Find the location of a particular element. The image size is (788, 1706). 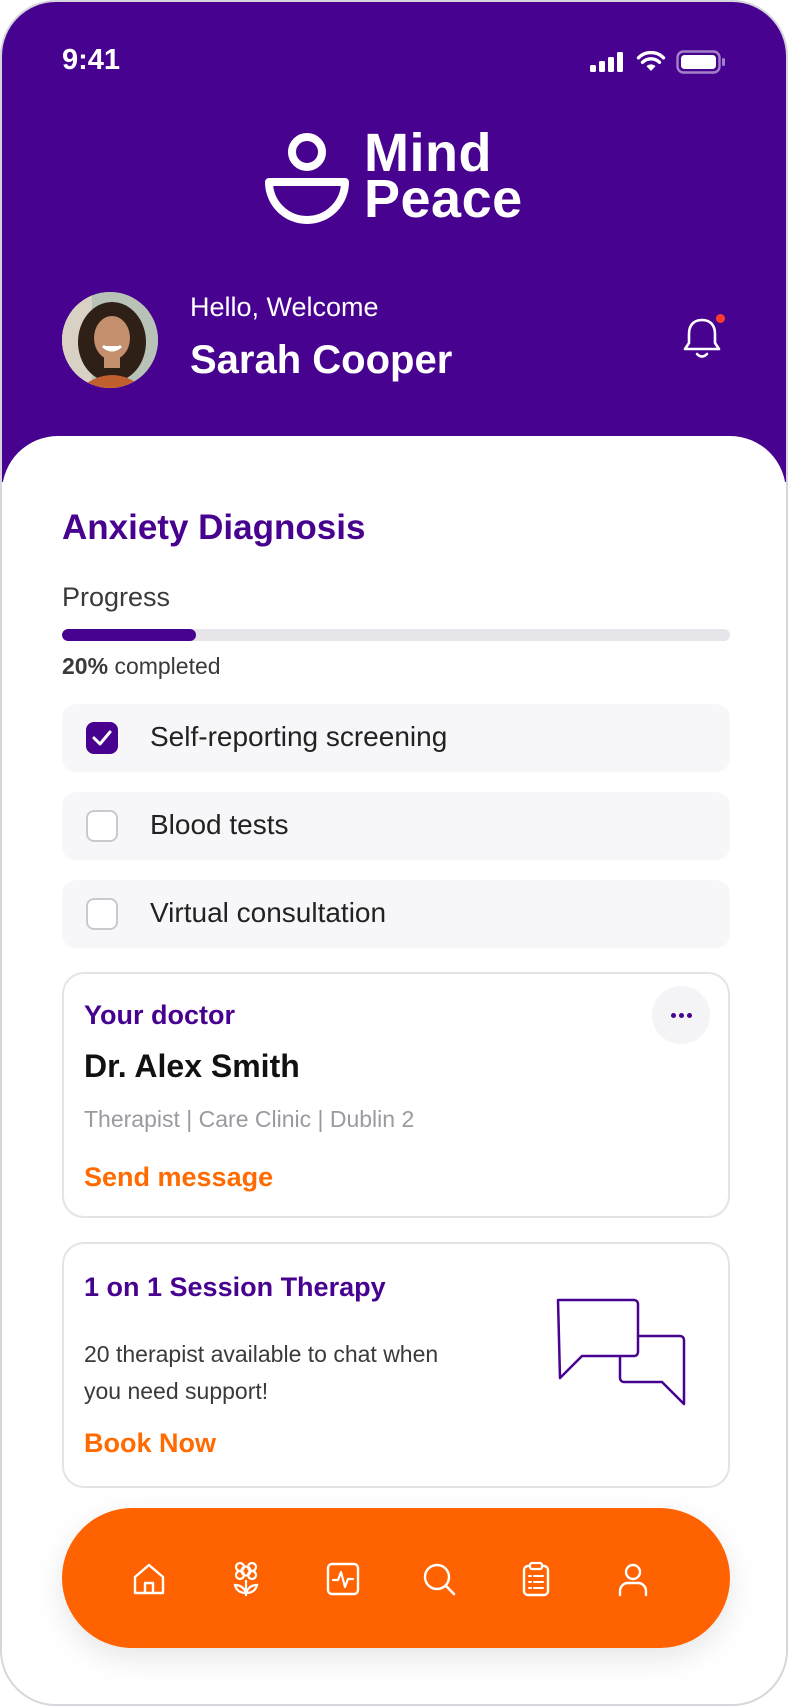

avatar is located at coordinates (110, 340).